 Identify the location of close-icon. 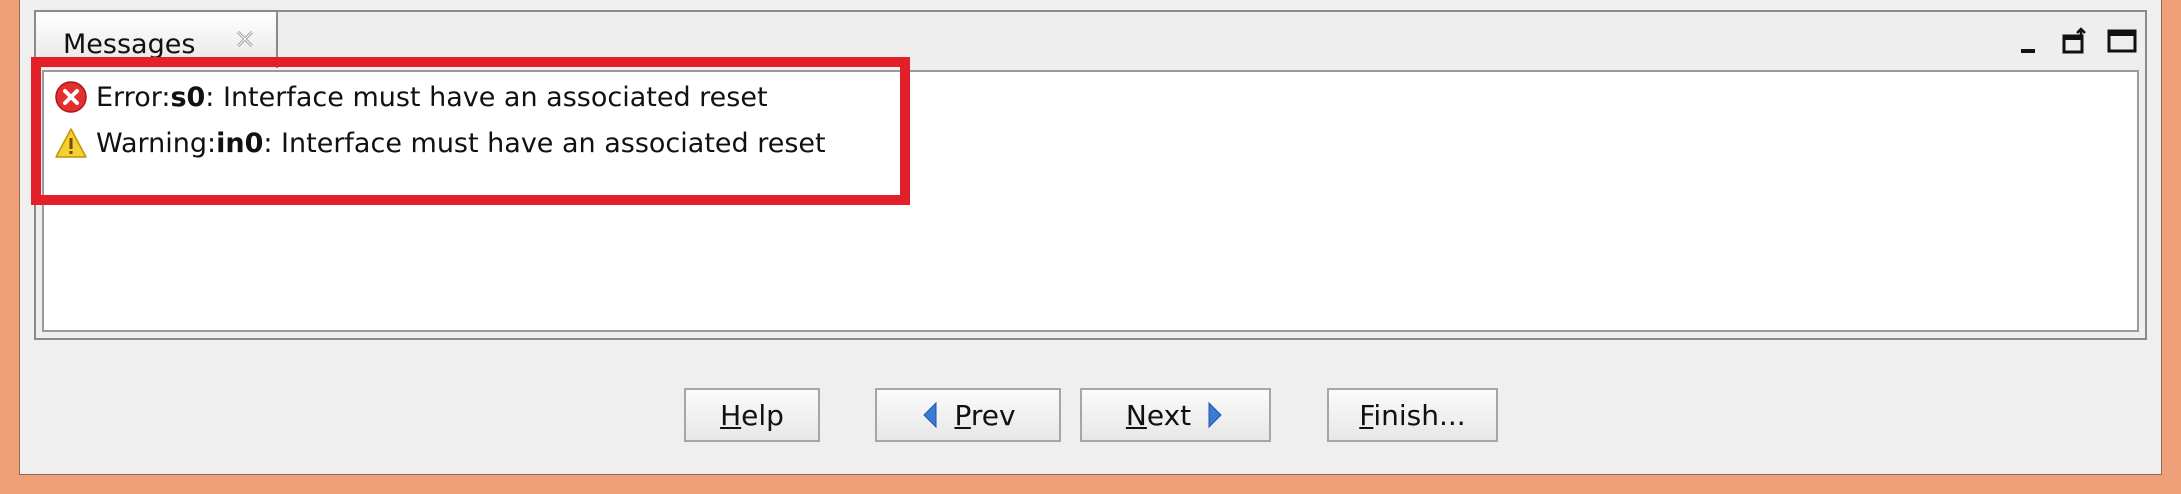
(245, 39).